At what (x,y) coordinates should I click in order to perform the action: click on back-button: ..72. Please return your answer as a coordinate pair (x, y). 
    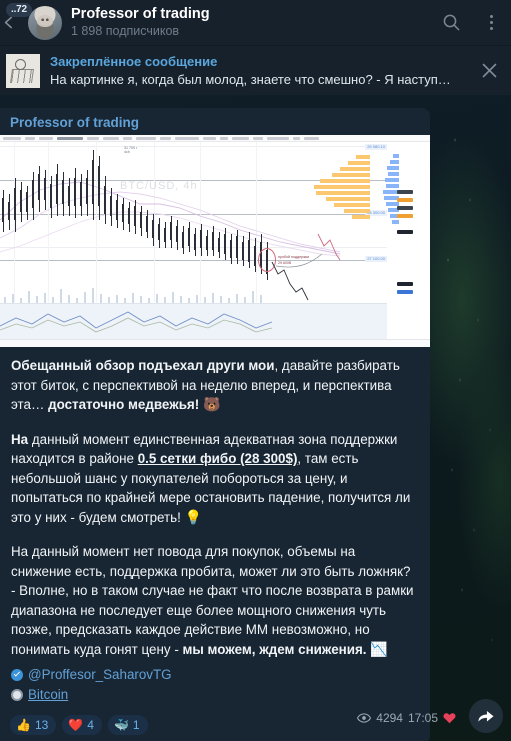
    Looking at the image, I should click on (16, 22).